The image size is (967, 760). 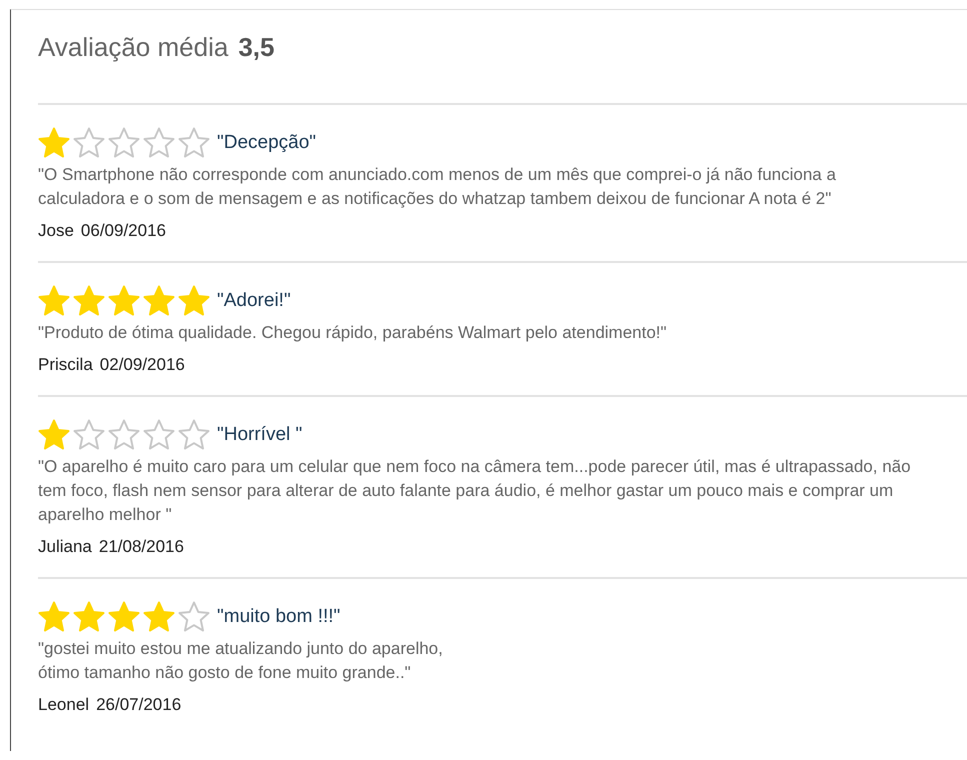 What do you see at coordinates (64, 705) in the screenshot?
I see `review-author: Leonel` at bounding box center [64, 705].